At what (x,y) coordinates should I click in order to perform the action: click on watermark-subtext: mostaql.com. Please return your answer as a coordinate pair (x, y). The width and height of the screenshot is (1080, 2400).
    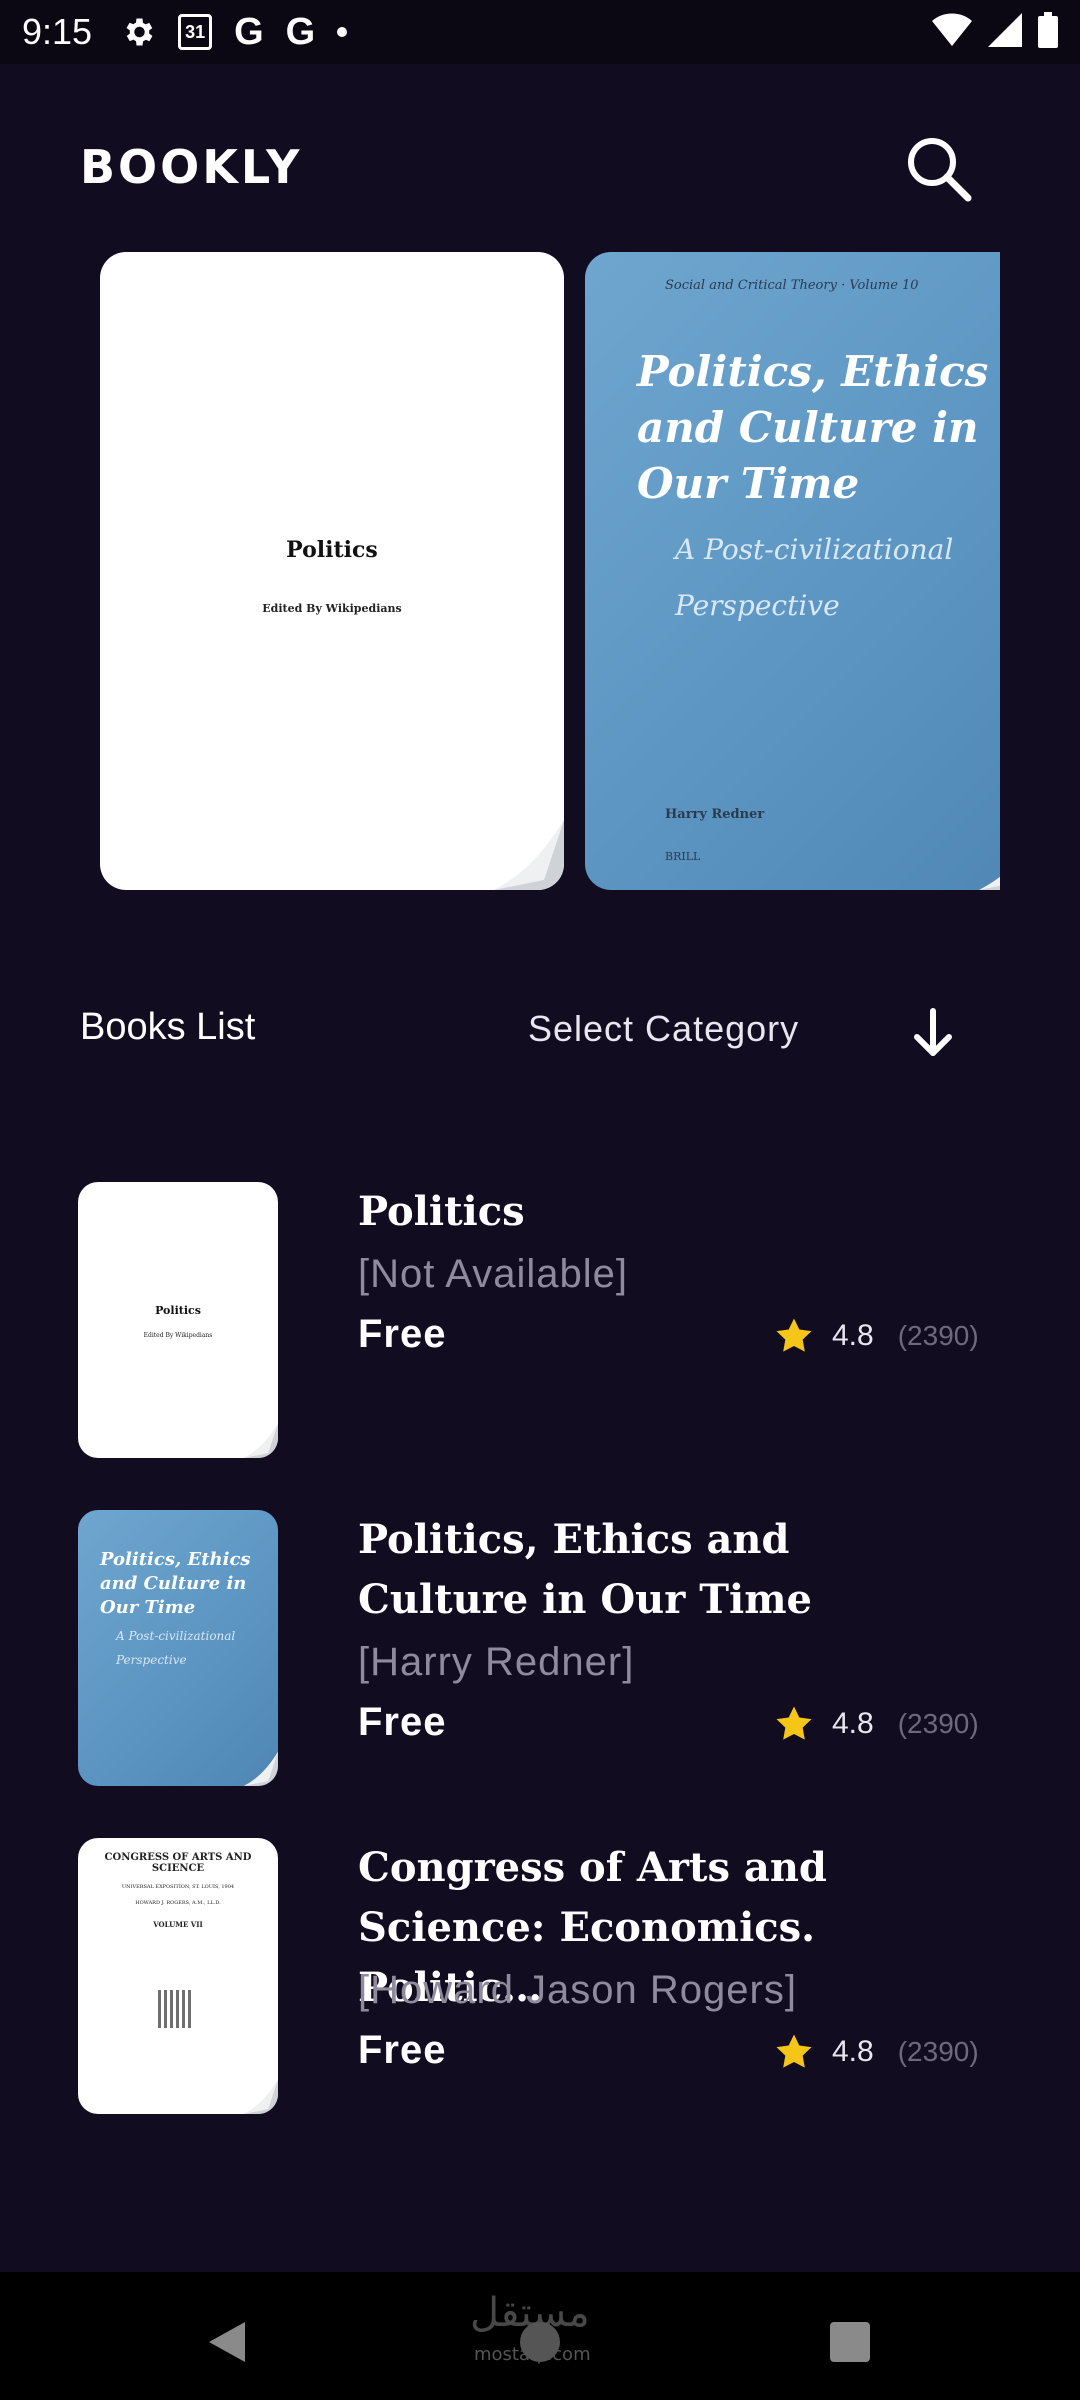
    Looking at the image, I should click on (532, 2354).